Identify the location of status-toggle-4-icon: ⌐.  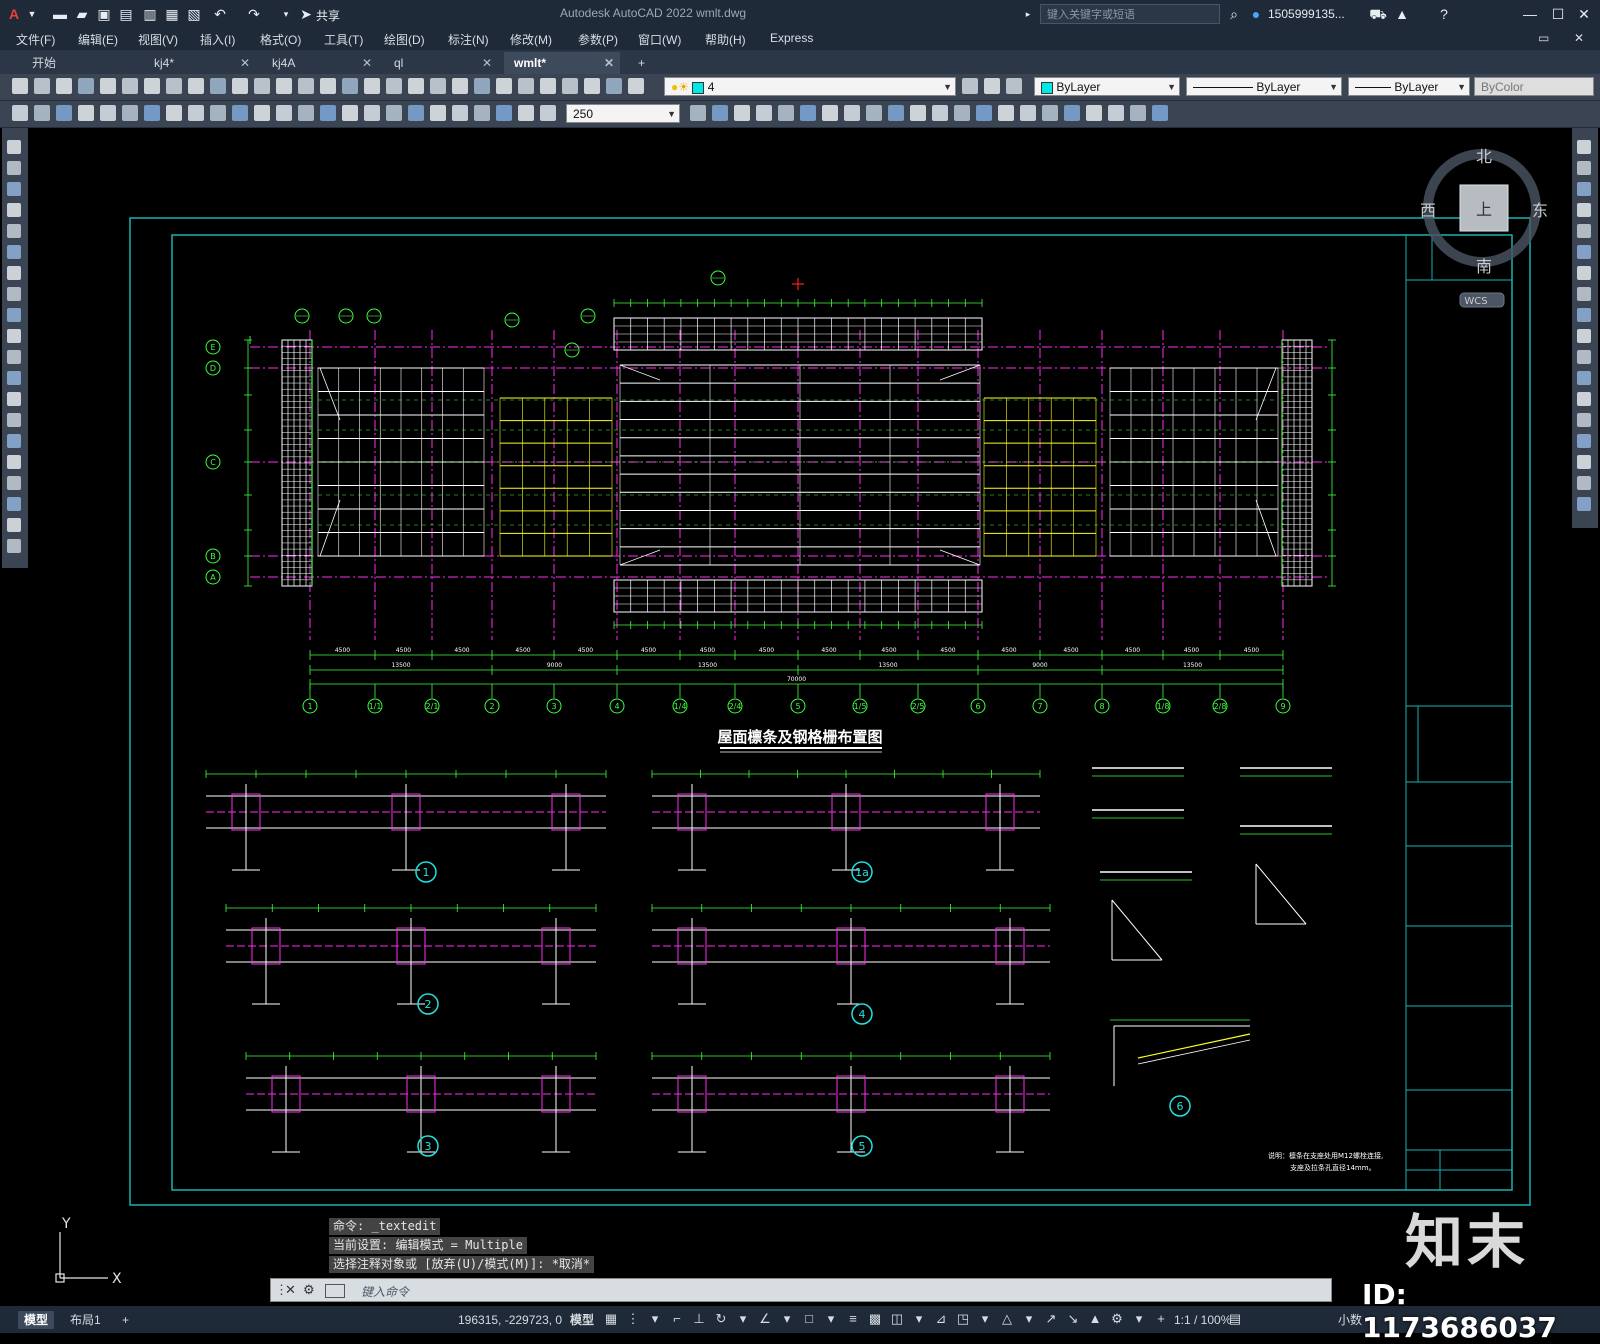
(677, 1319).